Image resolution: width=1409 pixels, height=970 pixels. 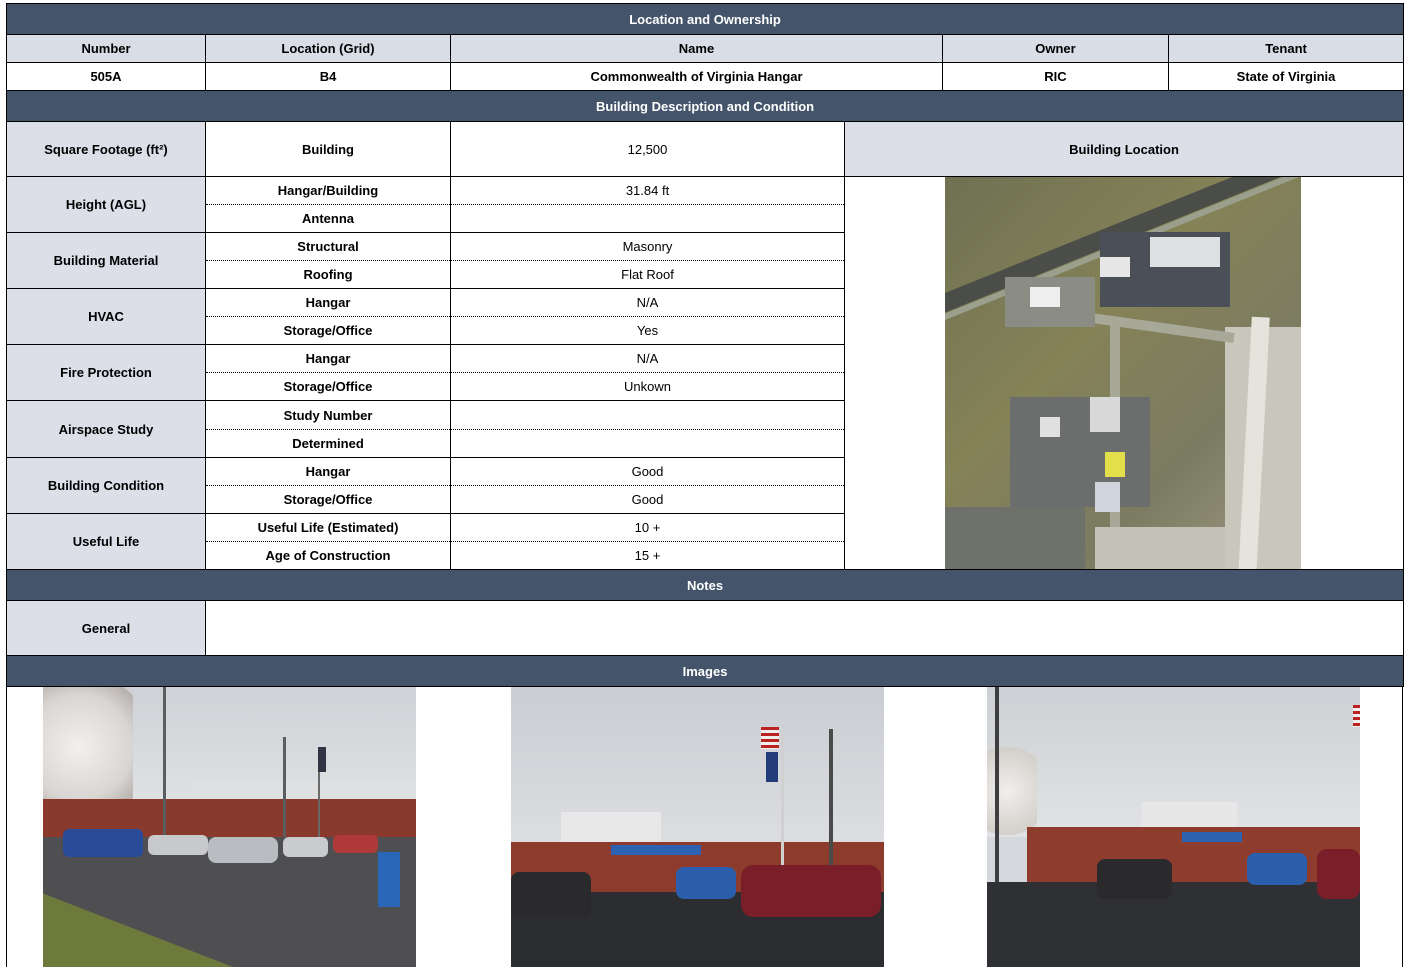 What do you see at coordinates (647, 275) in the screenshot?
I see `material-roofing-value: Flat Roof` at bounding box center [647, 275].